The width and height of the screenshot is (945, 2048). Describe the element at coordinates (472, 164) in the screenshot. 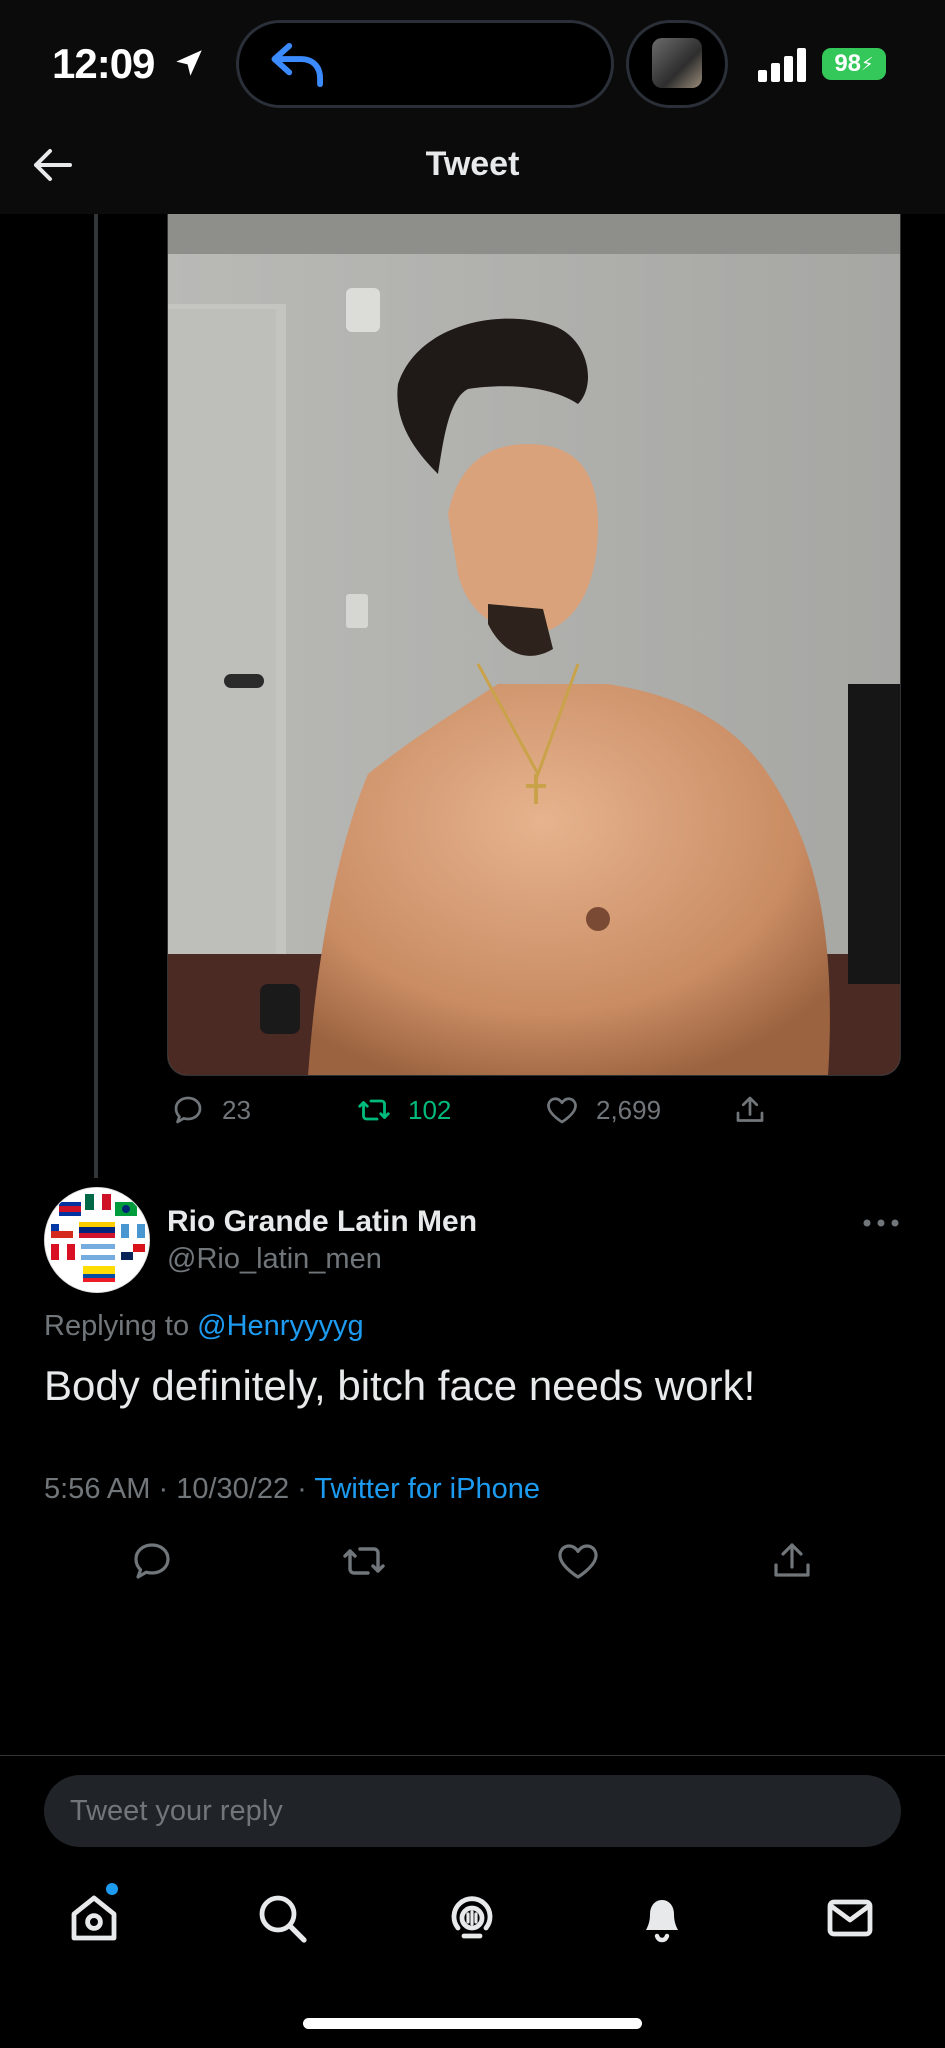

I see `page-title: Tweet` at that location.